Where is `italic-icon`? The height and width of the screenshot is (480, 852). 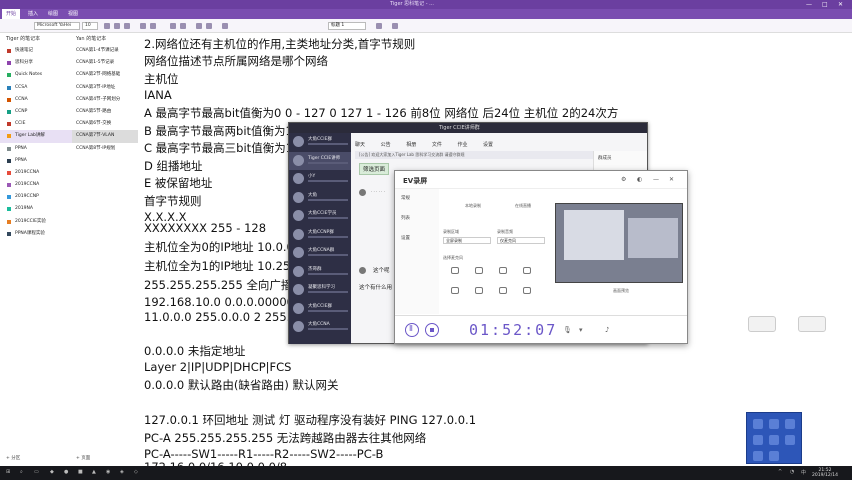 italic-icon is located at coordinates (117, 26).